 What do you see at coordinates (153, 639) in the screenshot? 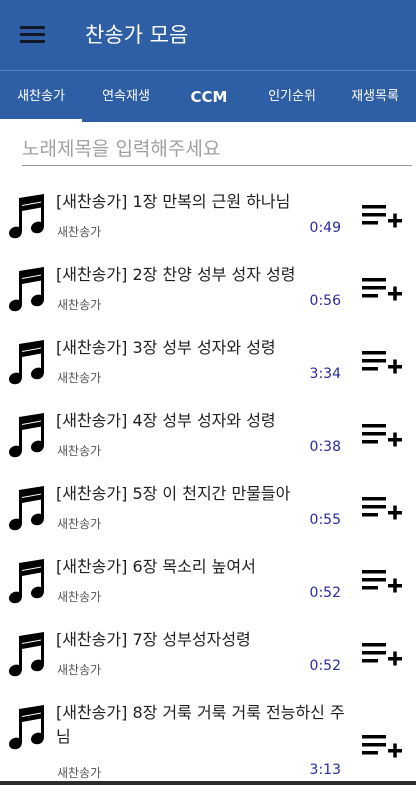
I see `song-title: [새찬송가] 7장 성부성자성령` at bounding box center [153, 639].